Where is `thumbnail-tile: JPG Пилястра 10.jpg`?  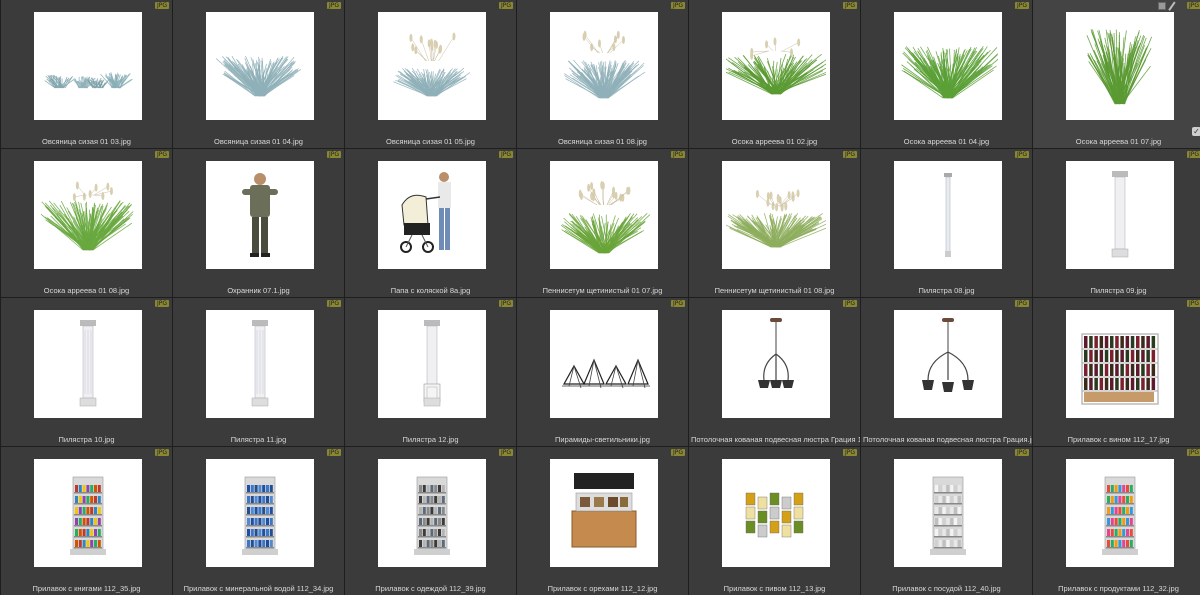
thumbnail-tile: JPG Пилястра 10.jpg is located at coordinates (86, 372).